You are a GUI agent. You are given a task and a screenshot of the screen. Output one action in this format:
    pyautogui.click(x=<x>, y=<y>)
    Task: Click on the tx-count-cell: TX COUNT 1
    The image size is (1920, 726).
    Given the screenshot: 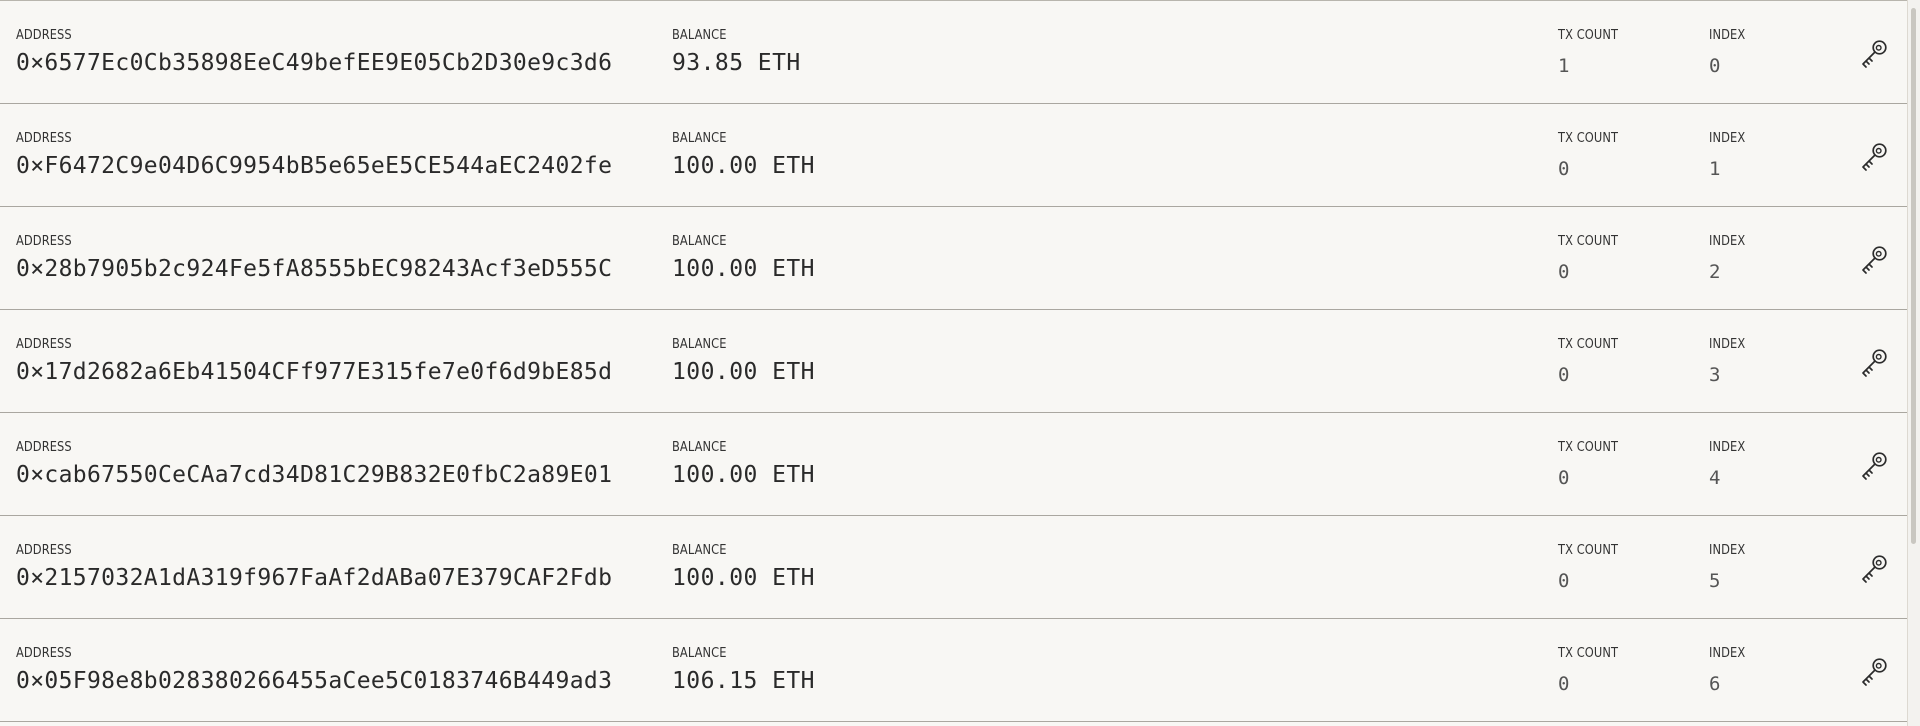 What is the action you would take?
    pyautogui.click(x=1618, y=52)
    